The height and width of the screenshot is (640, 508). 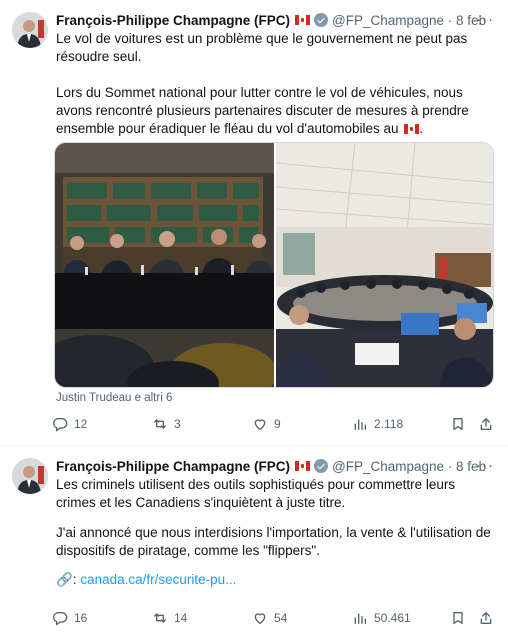 I want to click on tweet-actions: 16 14 54 50.461, so click(x=275, y=620).